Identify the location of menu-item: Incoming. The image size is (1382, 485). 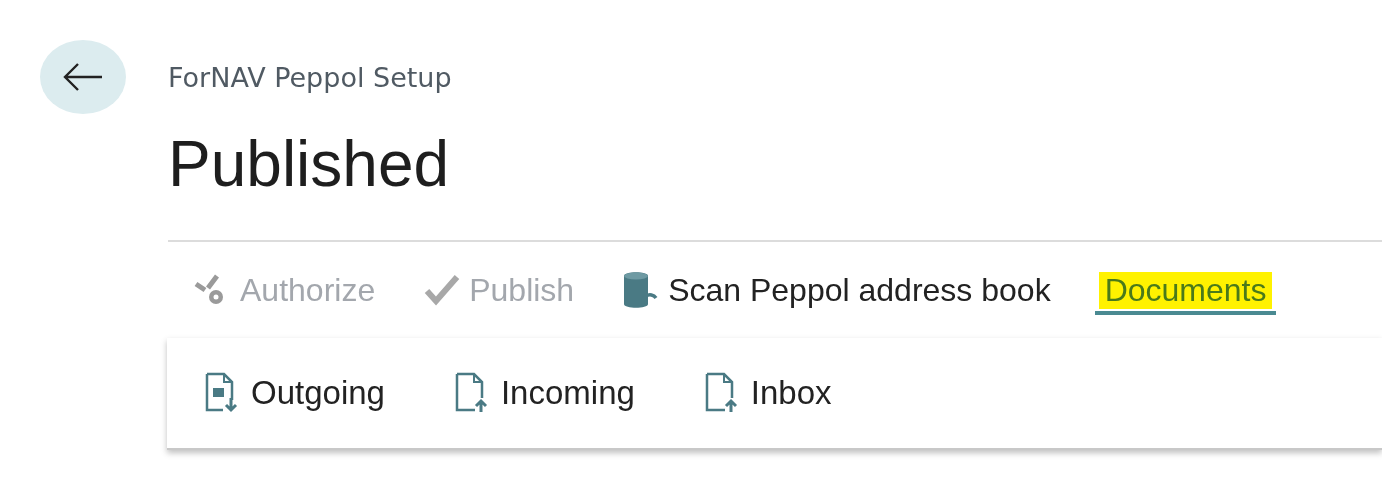
(544, 393).